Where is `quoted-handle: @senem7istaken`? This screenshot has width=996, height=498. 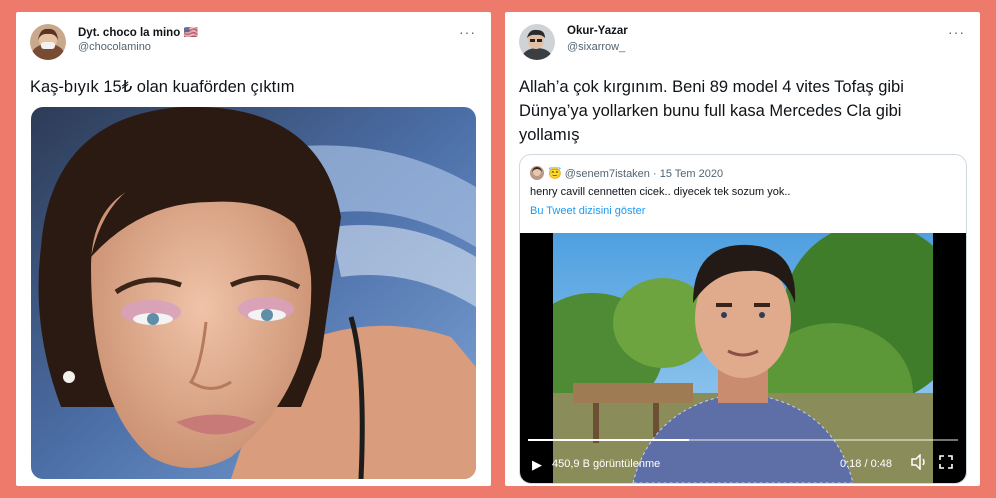
quoted-handle: @senem7istaken is located at coordinates (607, 174).